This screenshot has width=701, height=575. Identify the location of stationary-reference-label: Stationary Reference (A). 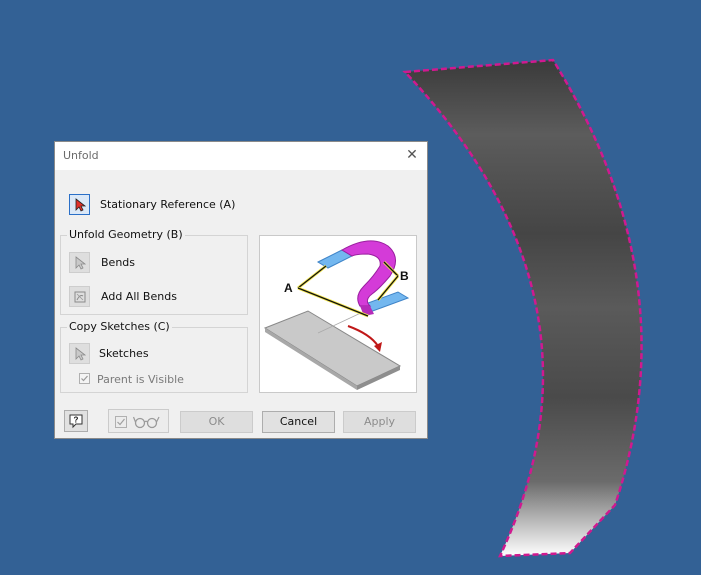
(168, 204).